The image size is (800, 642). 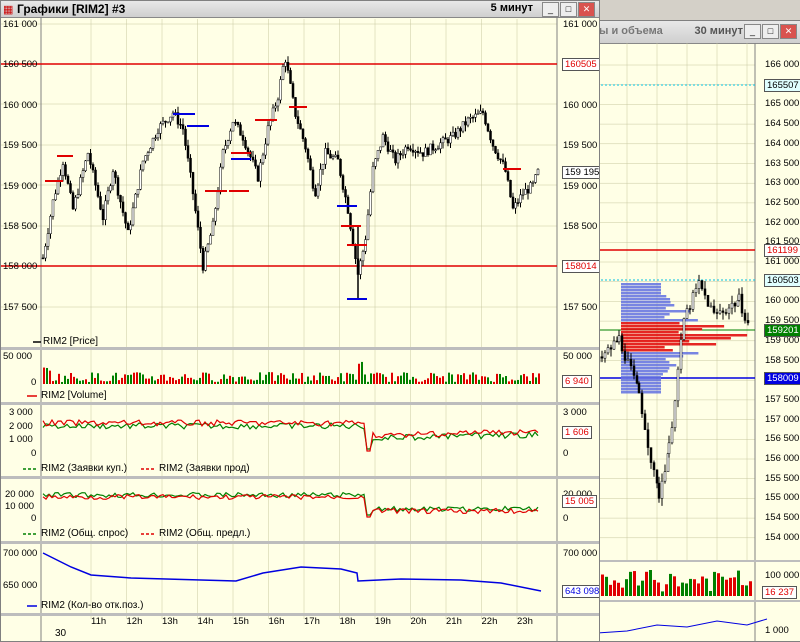 What do you see at coordinates (20, 506) in the screenshot?
I see `totals-axis-1: 10 000` at bounding box center [20, 506].